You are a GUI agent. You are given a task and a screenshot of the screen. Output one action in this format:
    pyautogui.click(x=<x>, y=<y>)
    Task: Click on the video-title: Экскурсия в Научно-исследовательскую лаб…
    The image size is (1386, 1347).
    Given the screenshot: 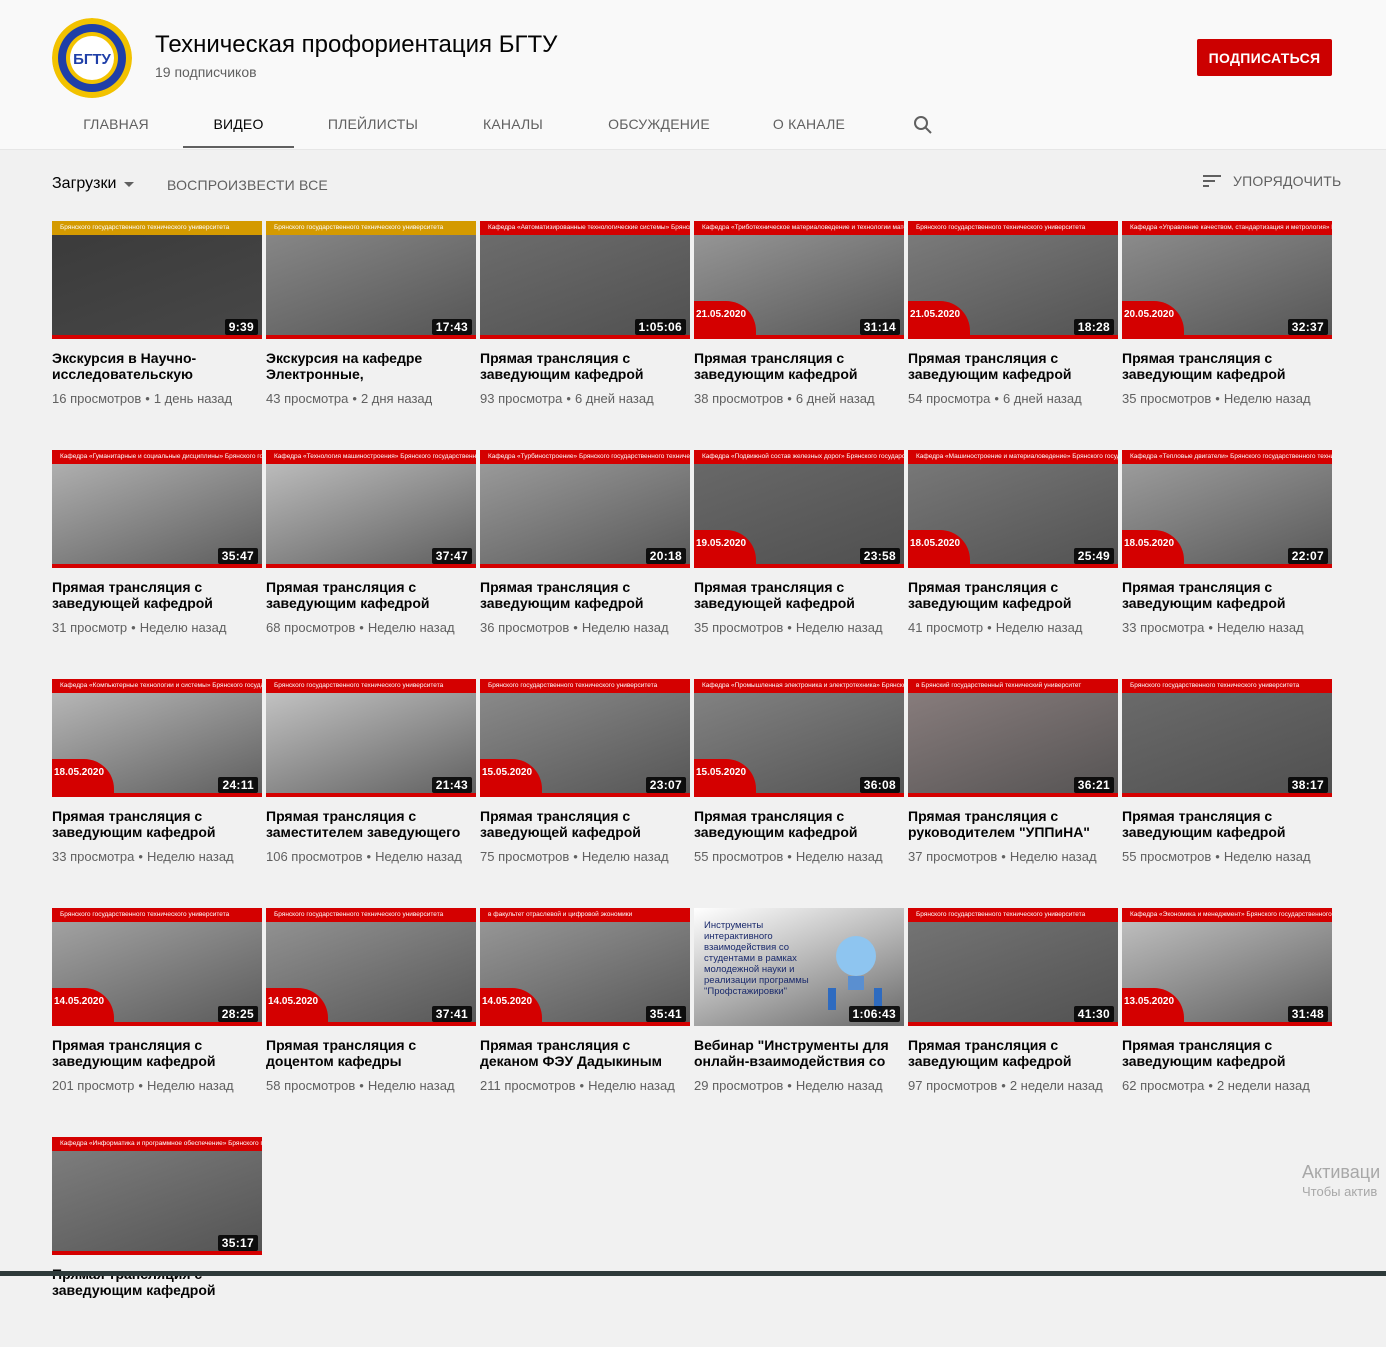 What is the action you would take?
    pyautogui.click(x=157, y=366)
    